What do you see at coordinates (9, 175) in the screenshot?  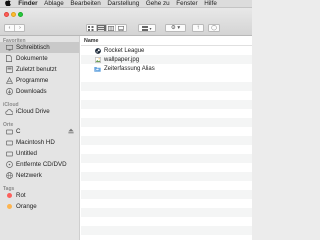 I see `network-icon` at bounding box center [9, 175].